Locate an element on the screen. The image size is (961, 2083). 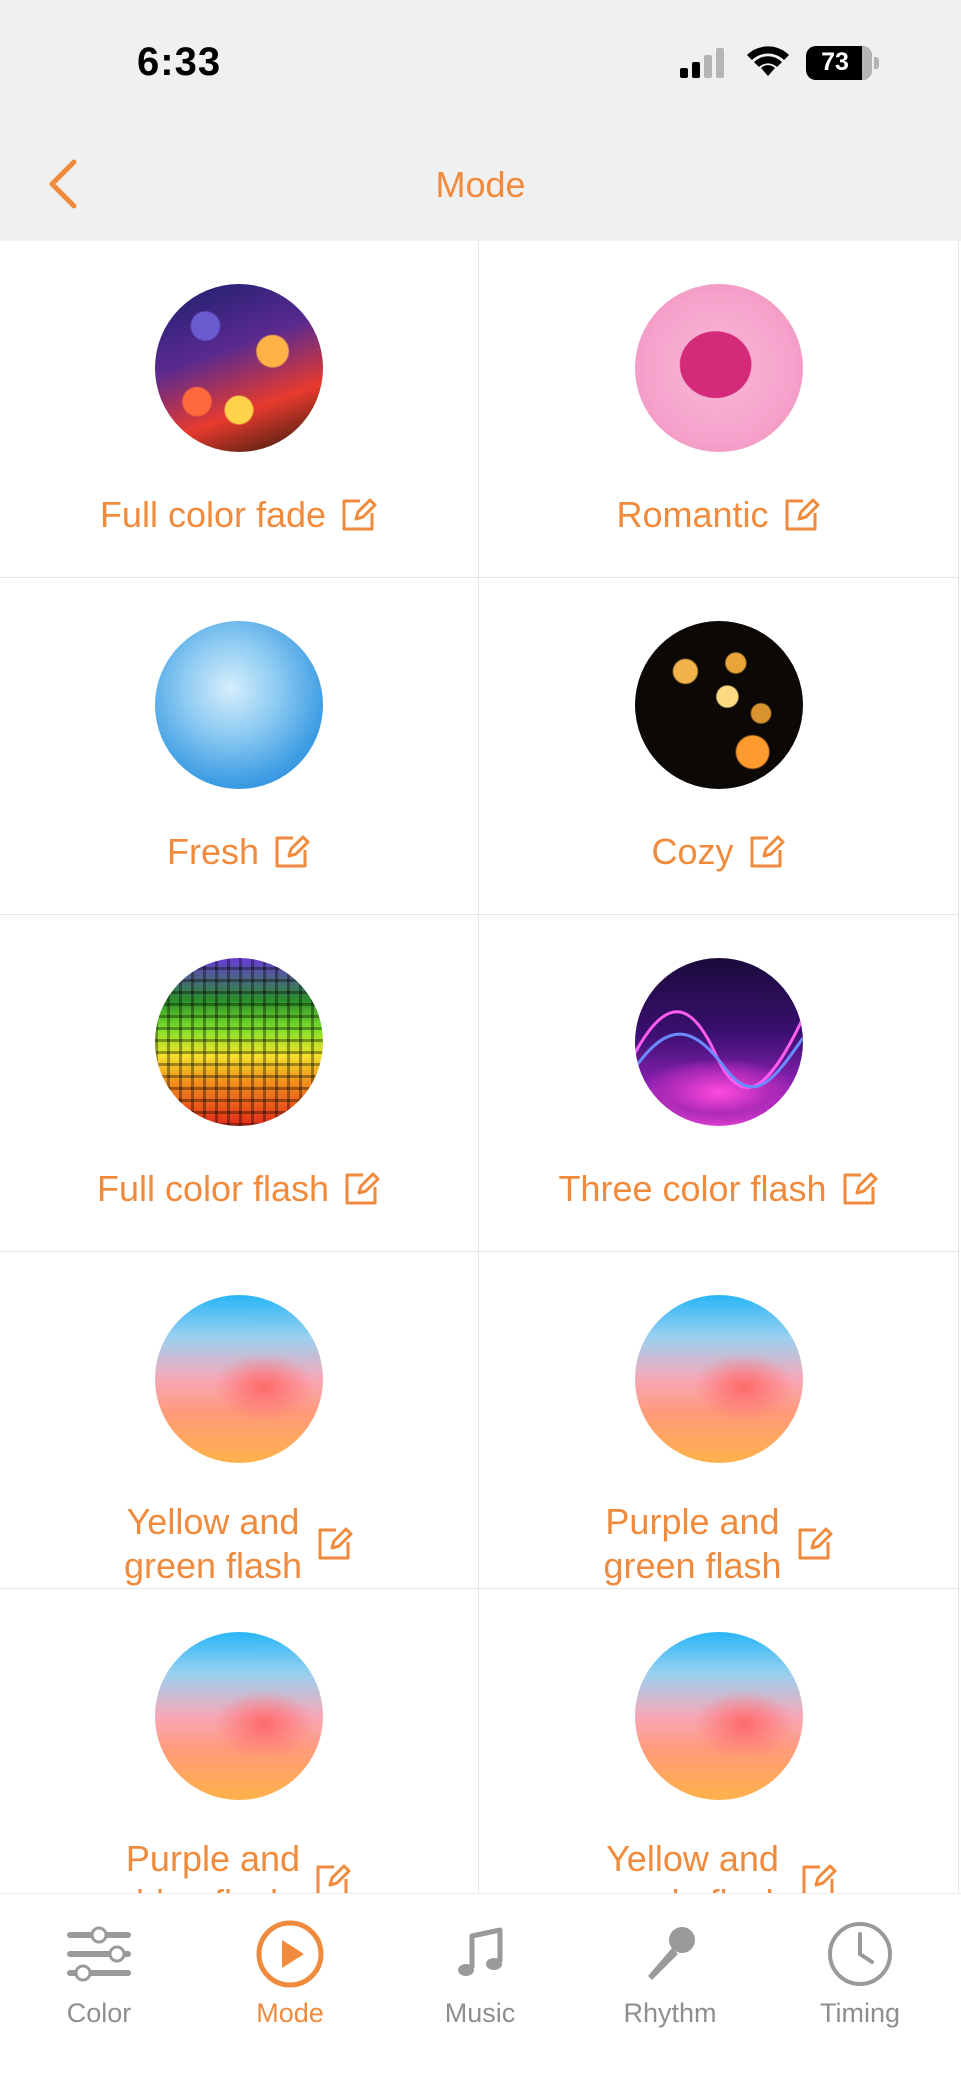
navigation-bar: Mode is located at coordinates (480, 184).